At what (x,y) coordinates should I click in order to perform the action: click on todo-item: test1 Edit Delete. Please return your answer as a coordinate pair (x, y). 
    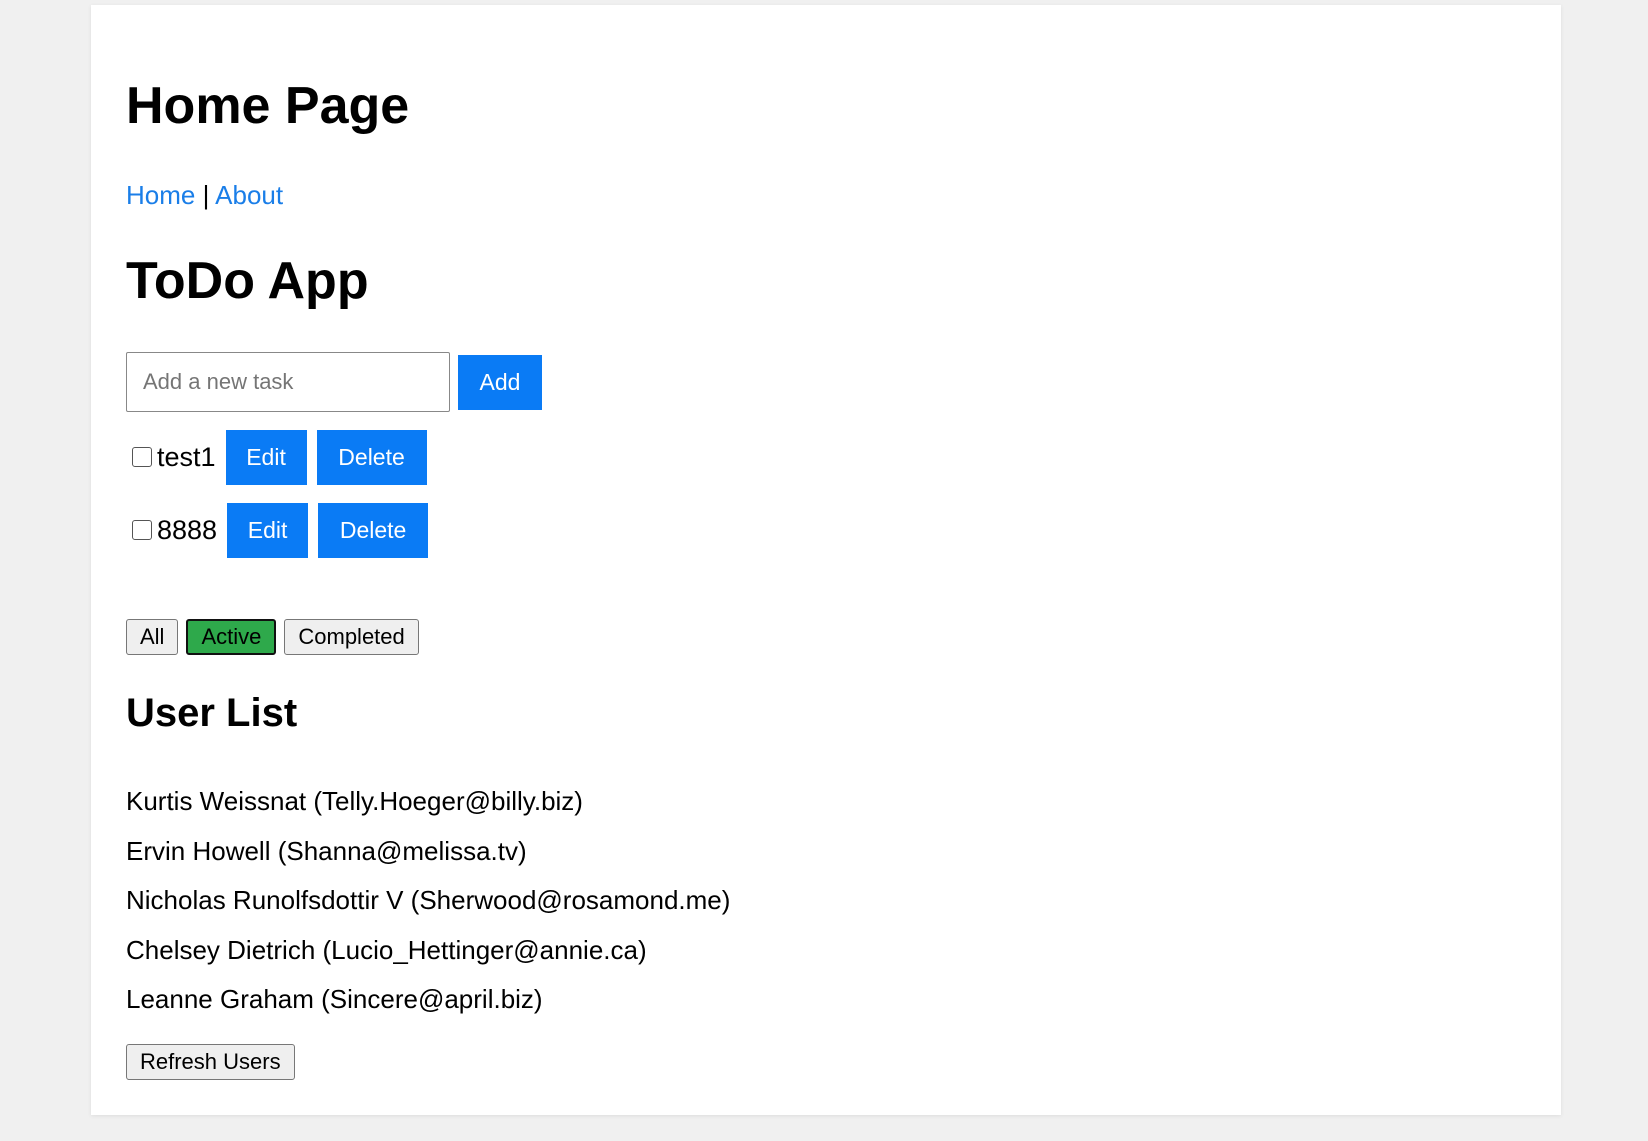
    Looking at the image, I should click on (281, 457).